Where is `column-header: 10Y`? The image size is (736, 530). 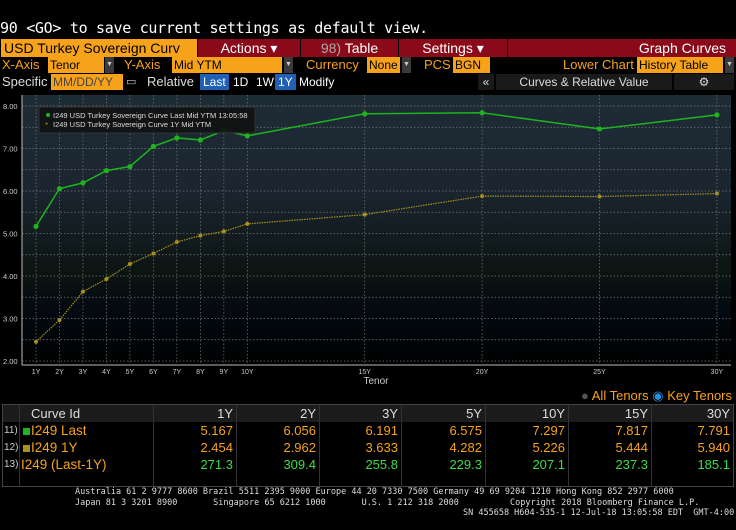
column-header: 10Y is located at coordinates (553, 413).